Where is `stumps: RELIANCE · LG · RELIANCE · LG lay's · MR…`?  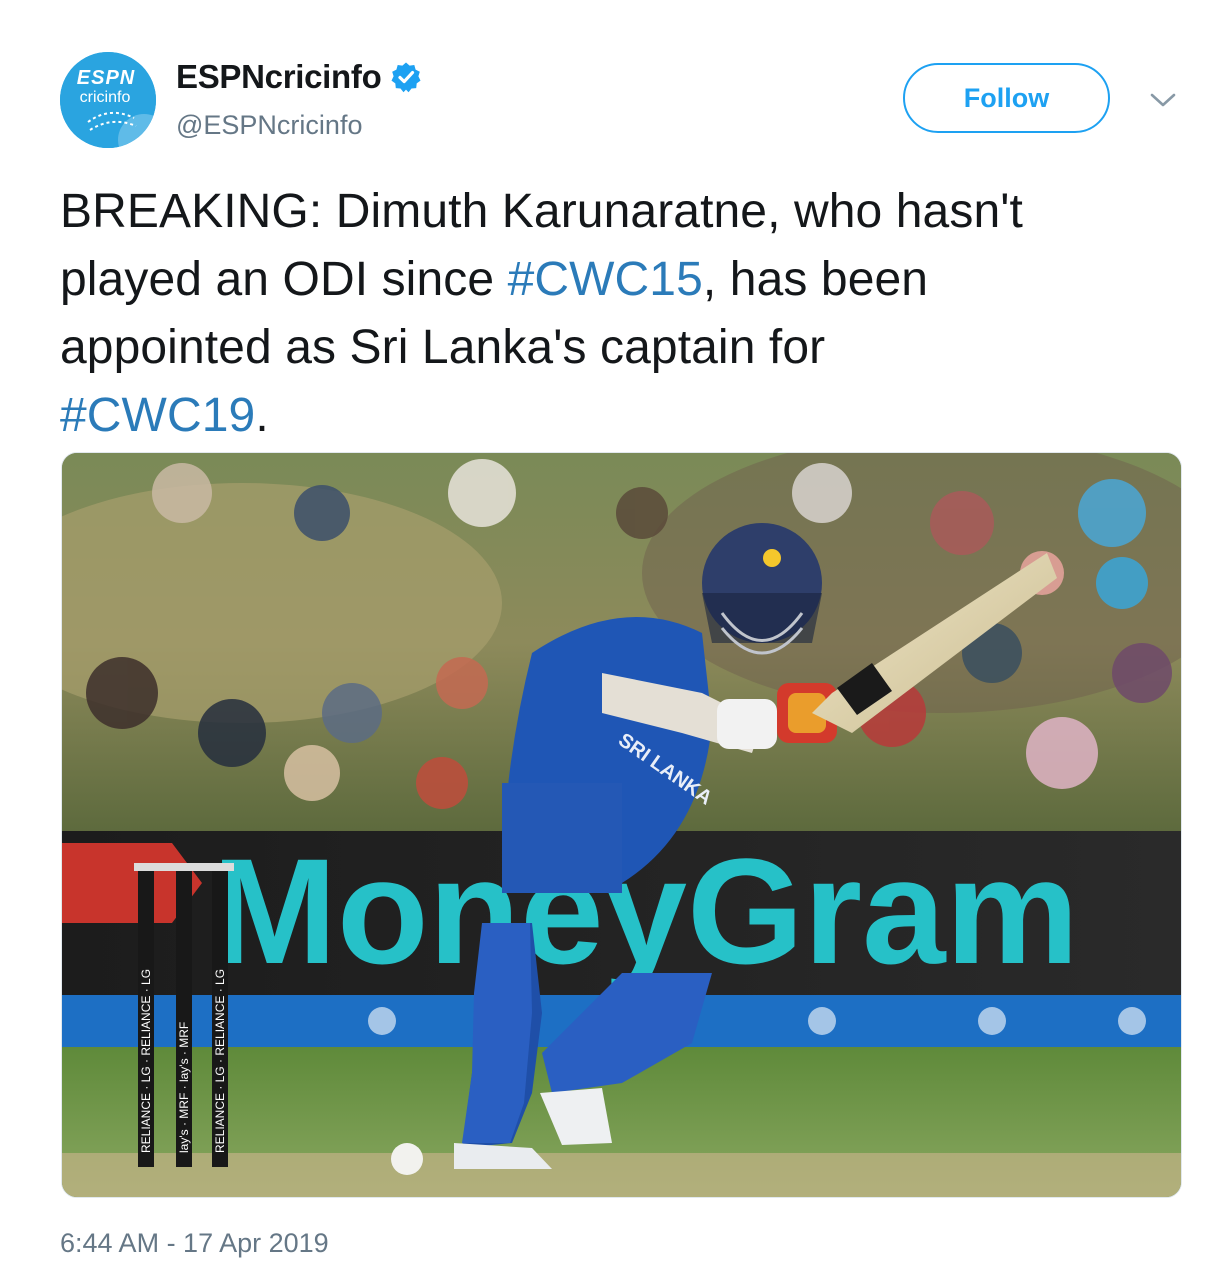 stumps: RELIANCE · LG · RELIANCE · LG lay's · MR… is located at coordinates (184, 1015).